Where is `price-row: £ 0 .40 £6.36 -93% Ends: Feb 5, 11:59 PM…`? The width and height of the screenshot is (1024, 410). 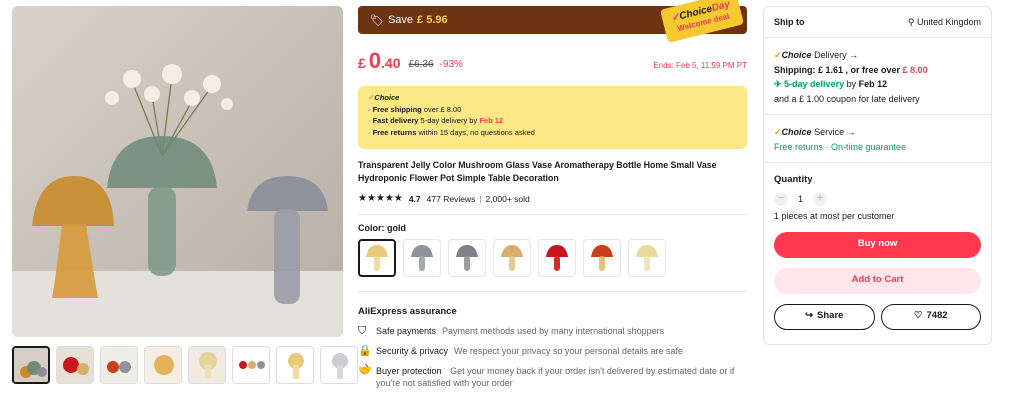
price-row: £ 0 .40 £6.36 -93% Ends: Feb 5, 11:59 PM… is located at coordinates (552, 59).